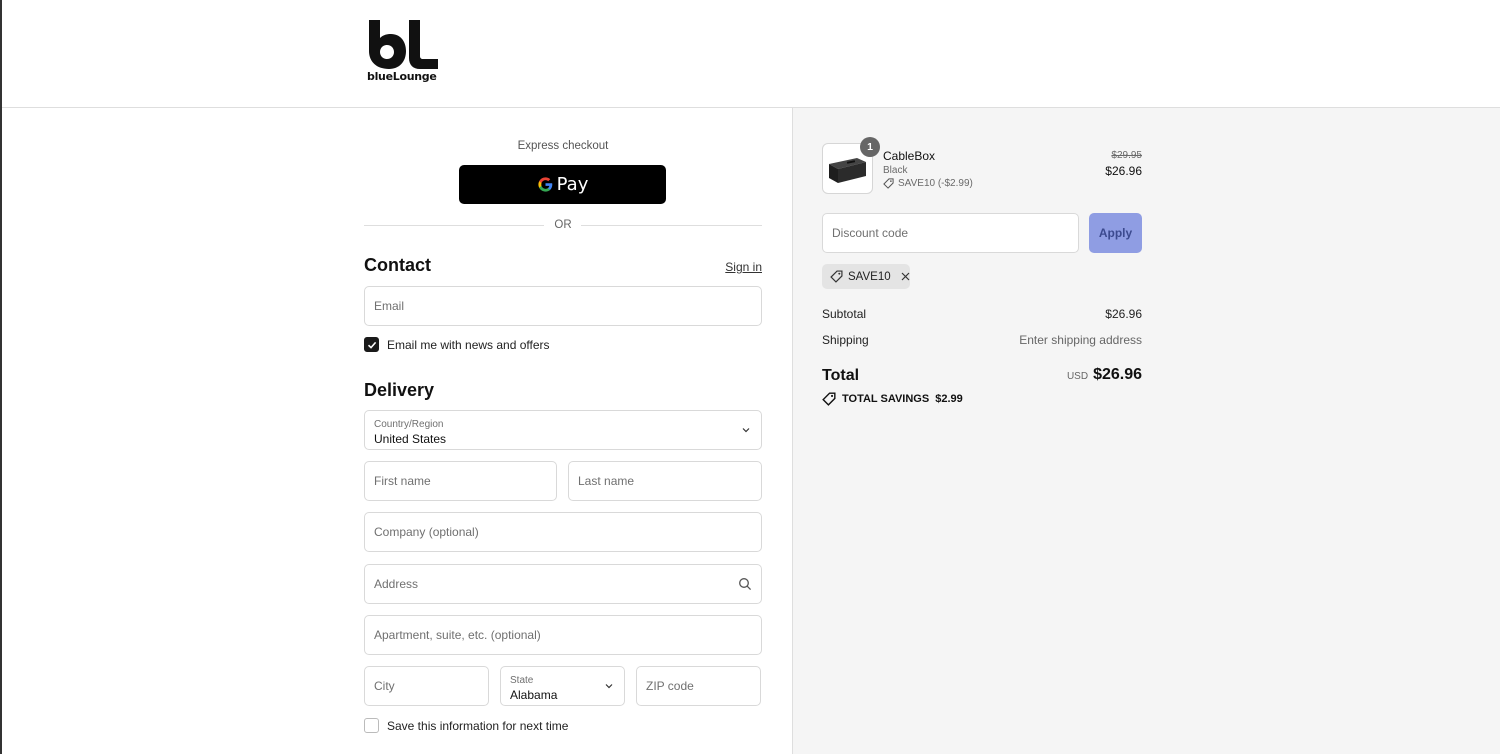 The image size is (1500, 754). What do you see at coordinates (1123, 314) in the screenshot?
I see `subtotal-value: $26.96` at bounding box center [1123, 314].